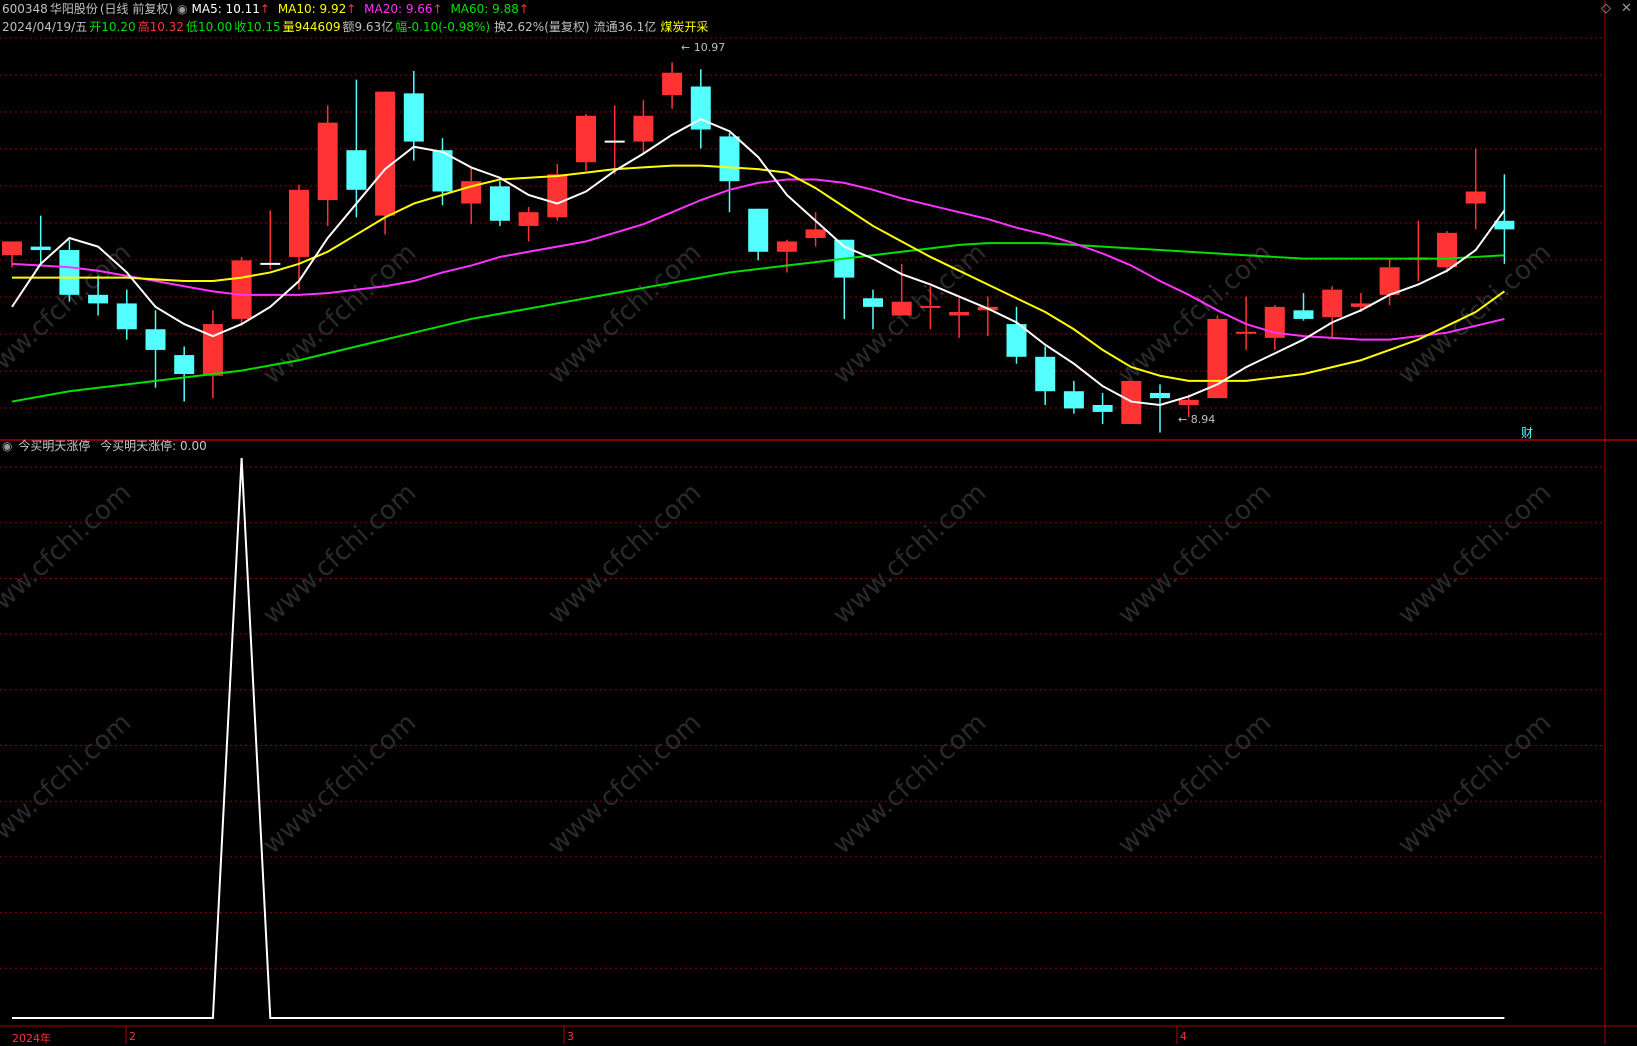 Image resolution: width=1637 pixels, height=1046 pixels. Describe the element at coordinates (1197, 419) in the screenshot. I see `low-price-marker: ← 8.94` at that location.